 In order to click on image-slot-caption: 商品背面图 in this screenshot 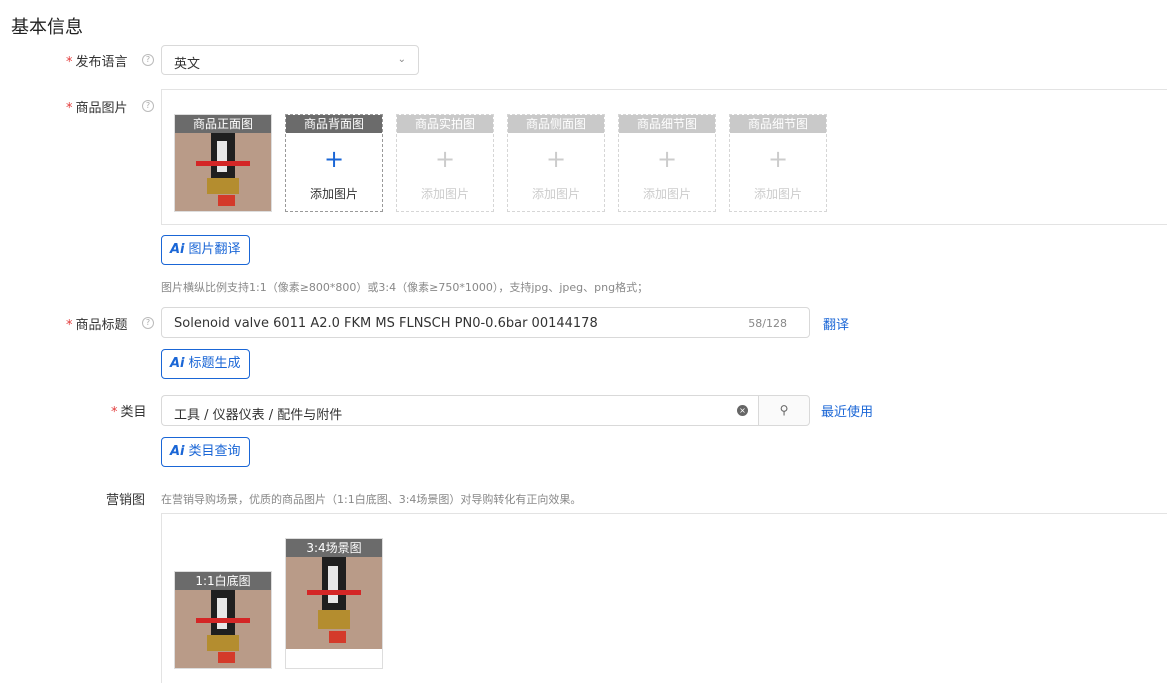, I will do `click(334, 124)`.